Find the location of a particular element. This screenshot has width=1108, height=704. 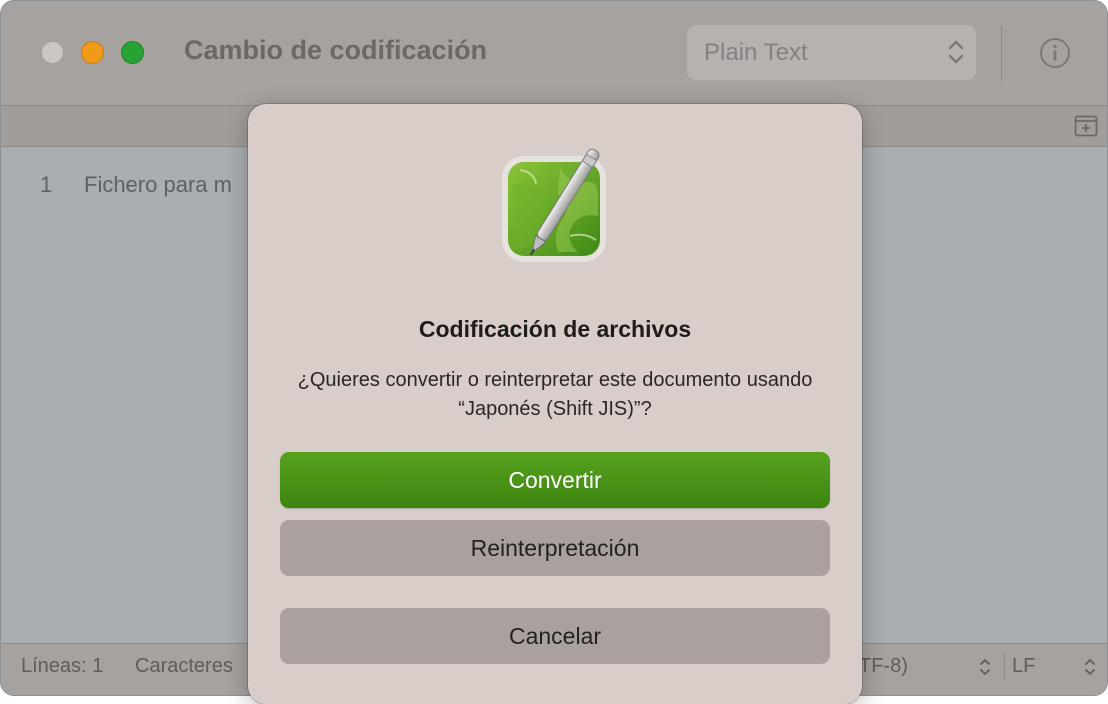

line-number: 1 is located at coordinates (46, 184).